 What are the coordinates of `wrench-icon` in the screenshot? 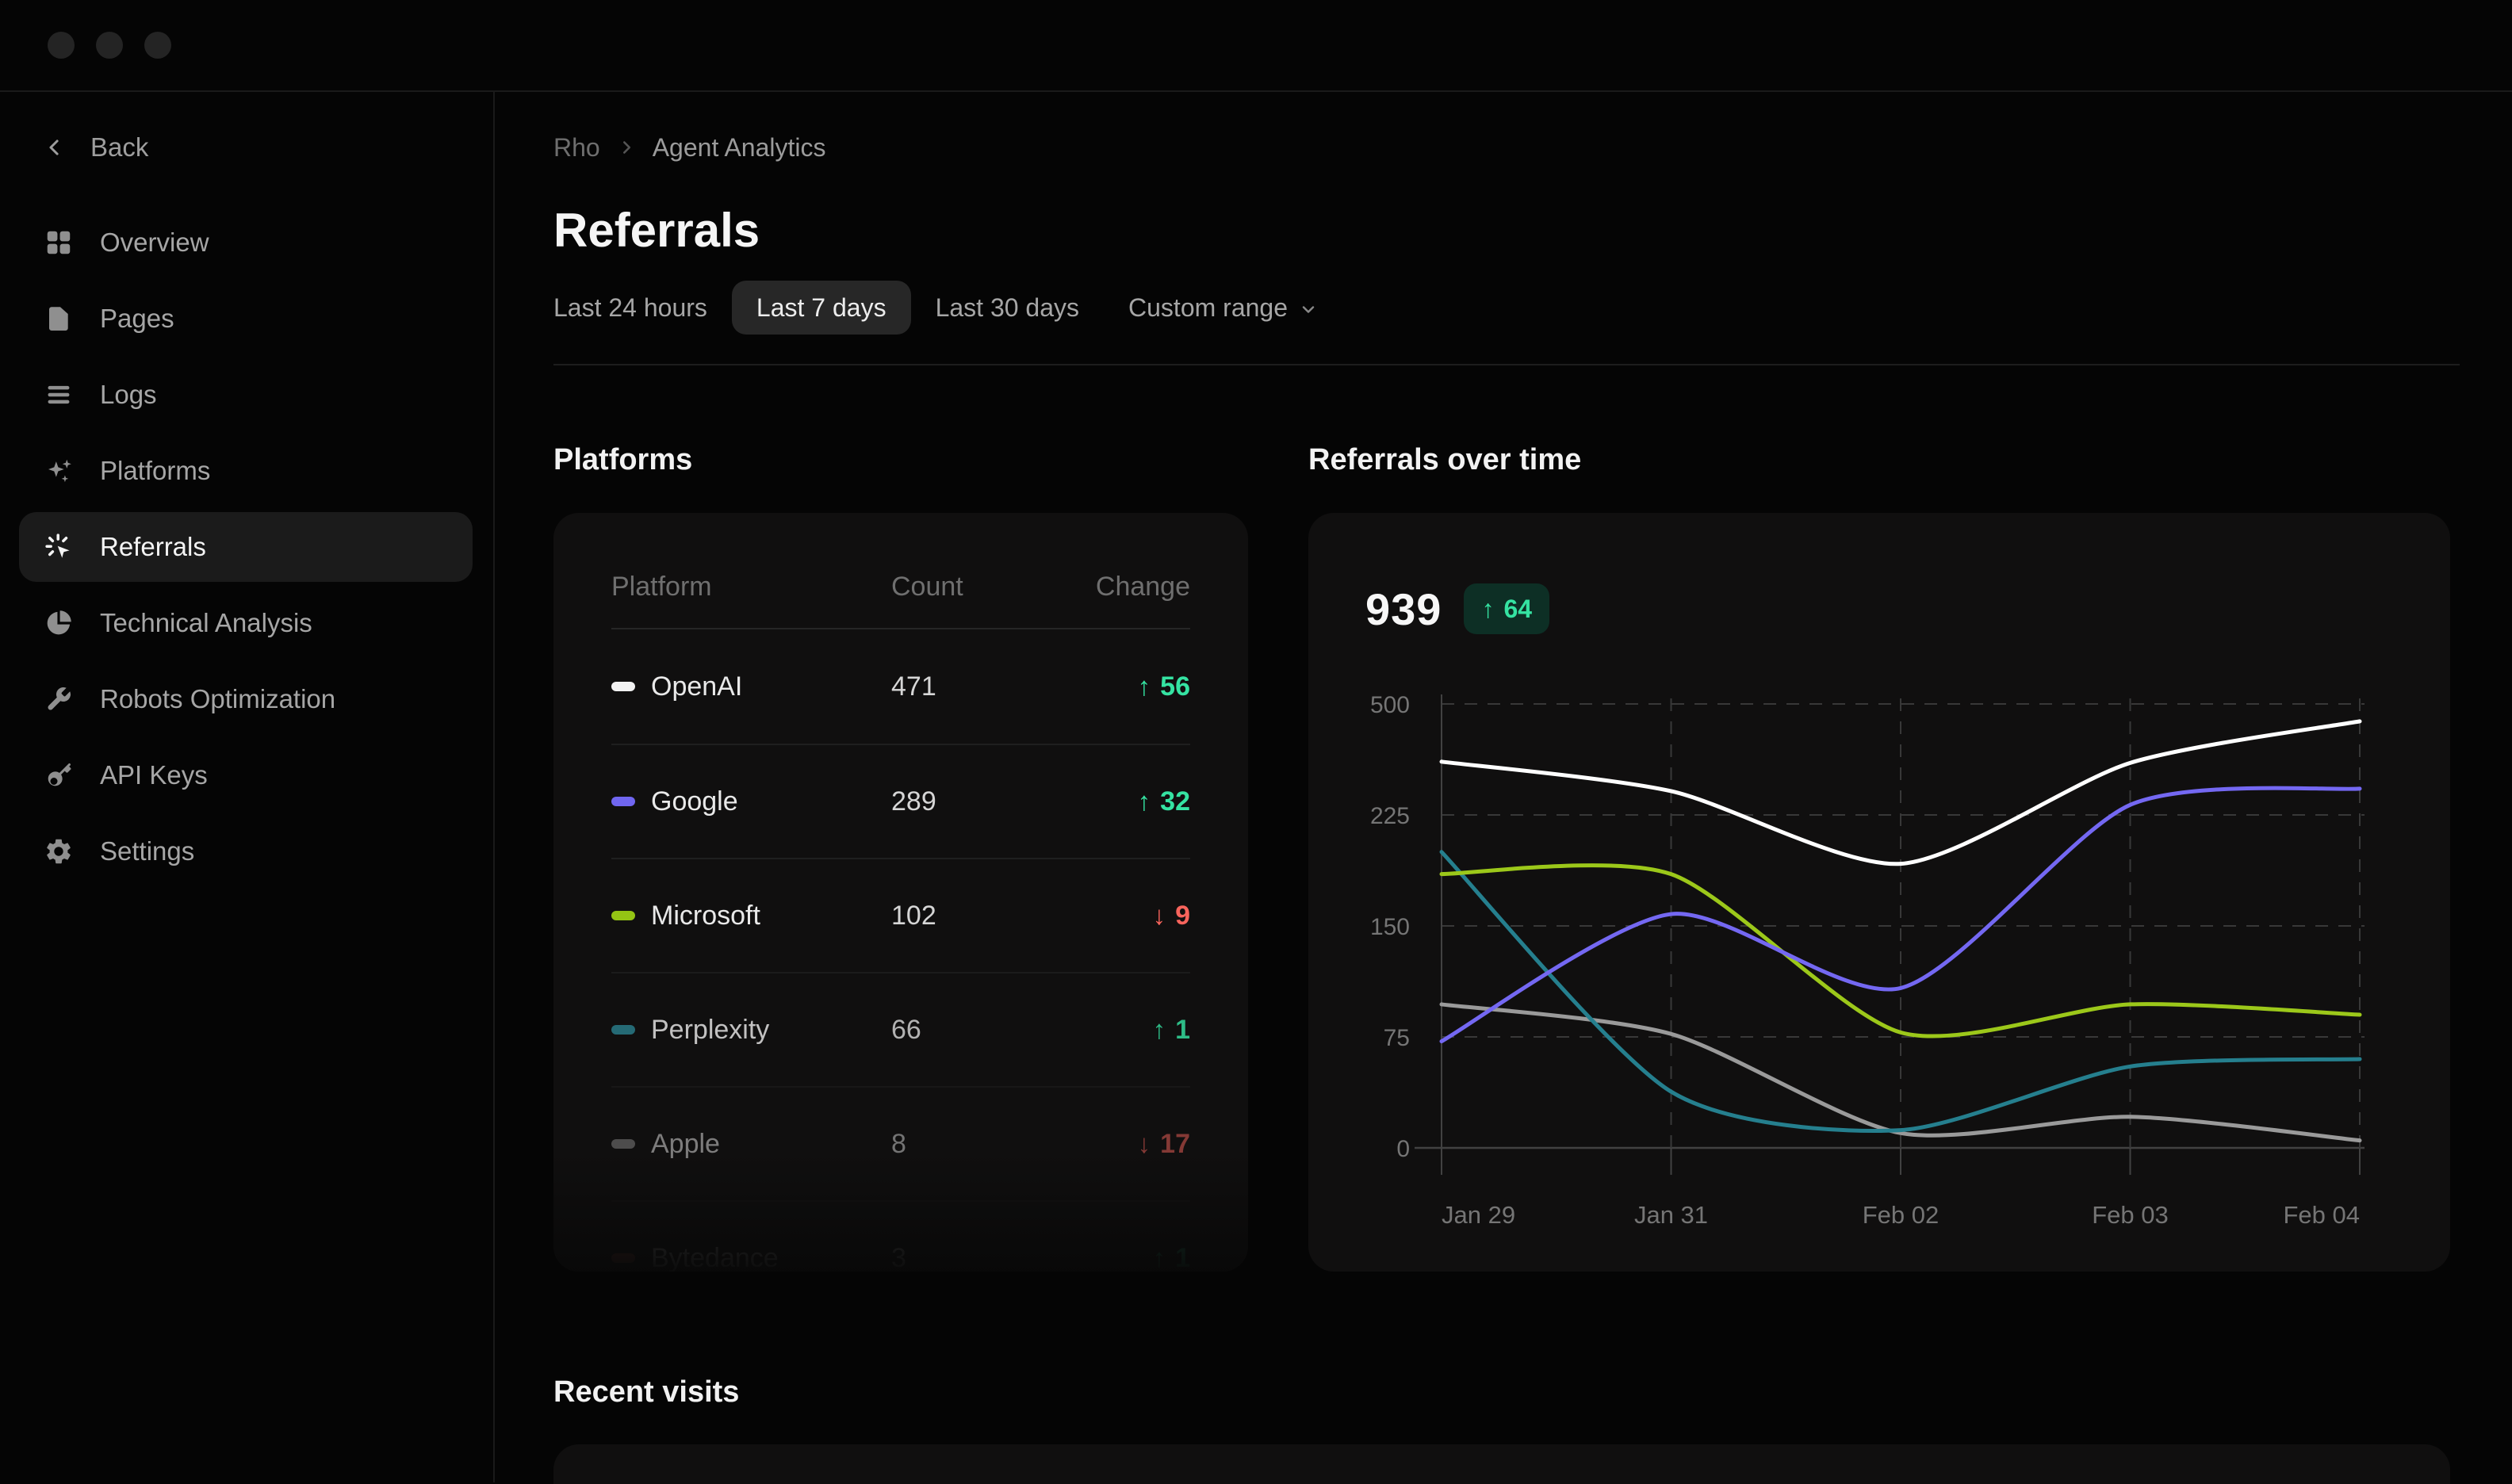 It's located at (59, 699).